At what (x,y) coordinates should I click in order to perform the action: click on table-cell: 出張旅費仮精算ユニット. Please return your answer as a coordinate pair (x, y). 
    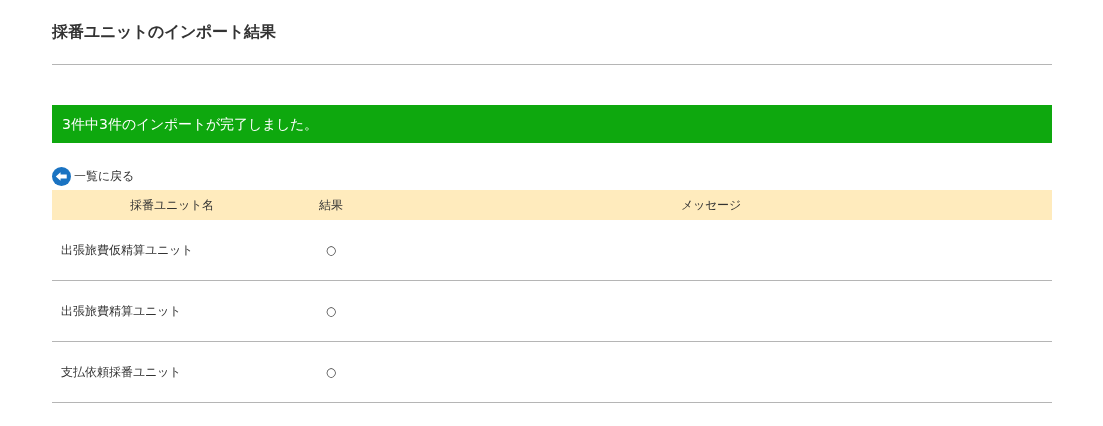
    Looking at the image, I should click on (172, 250).